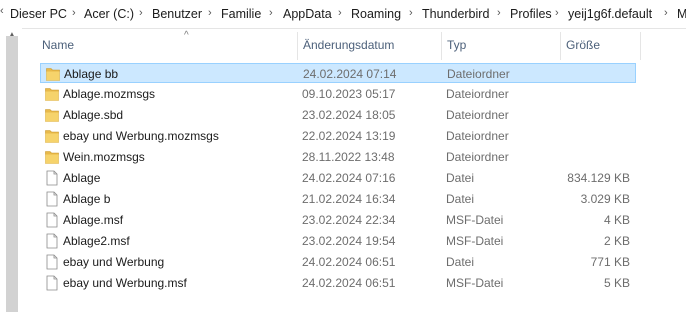 Image resolution: width=686 pixels, height=312 pixels. Describe the element at coordinates (349, 94) in the screenshot. I see `file-date: 09.10.2023 05:17` at that location.